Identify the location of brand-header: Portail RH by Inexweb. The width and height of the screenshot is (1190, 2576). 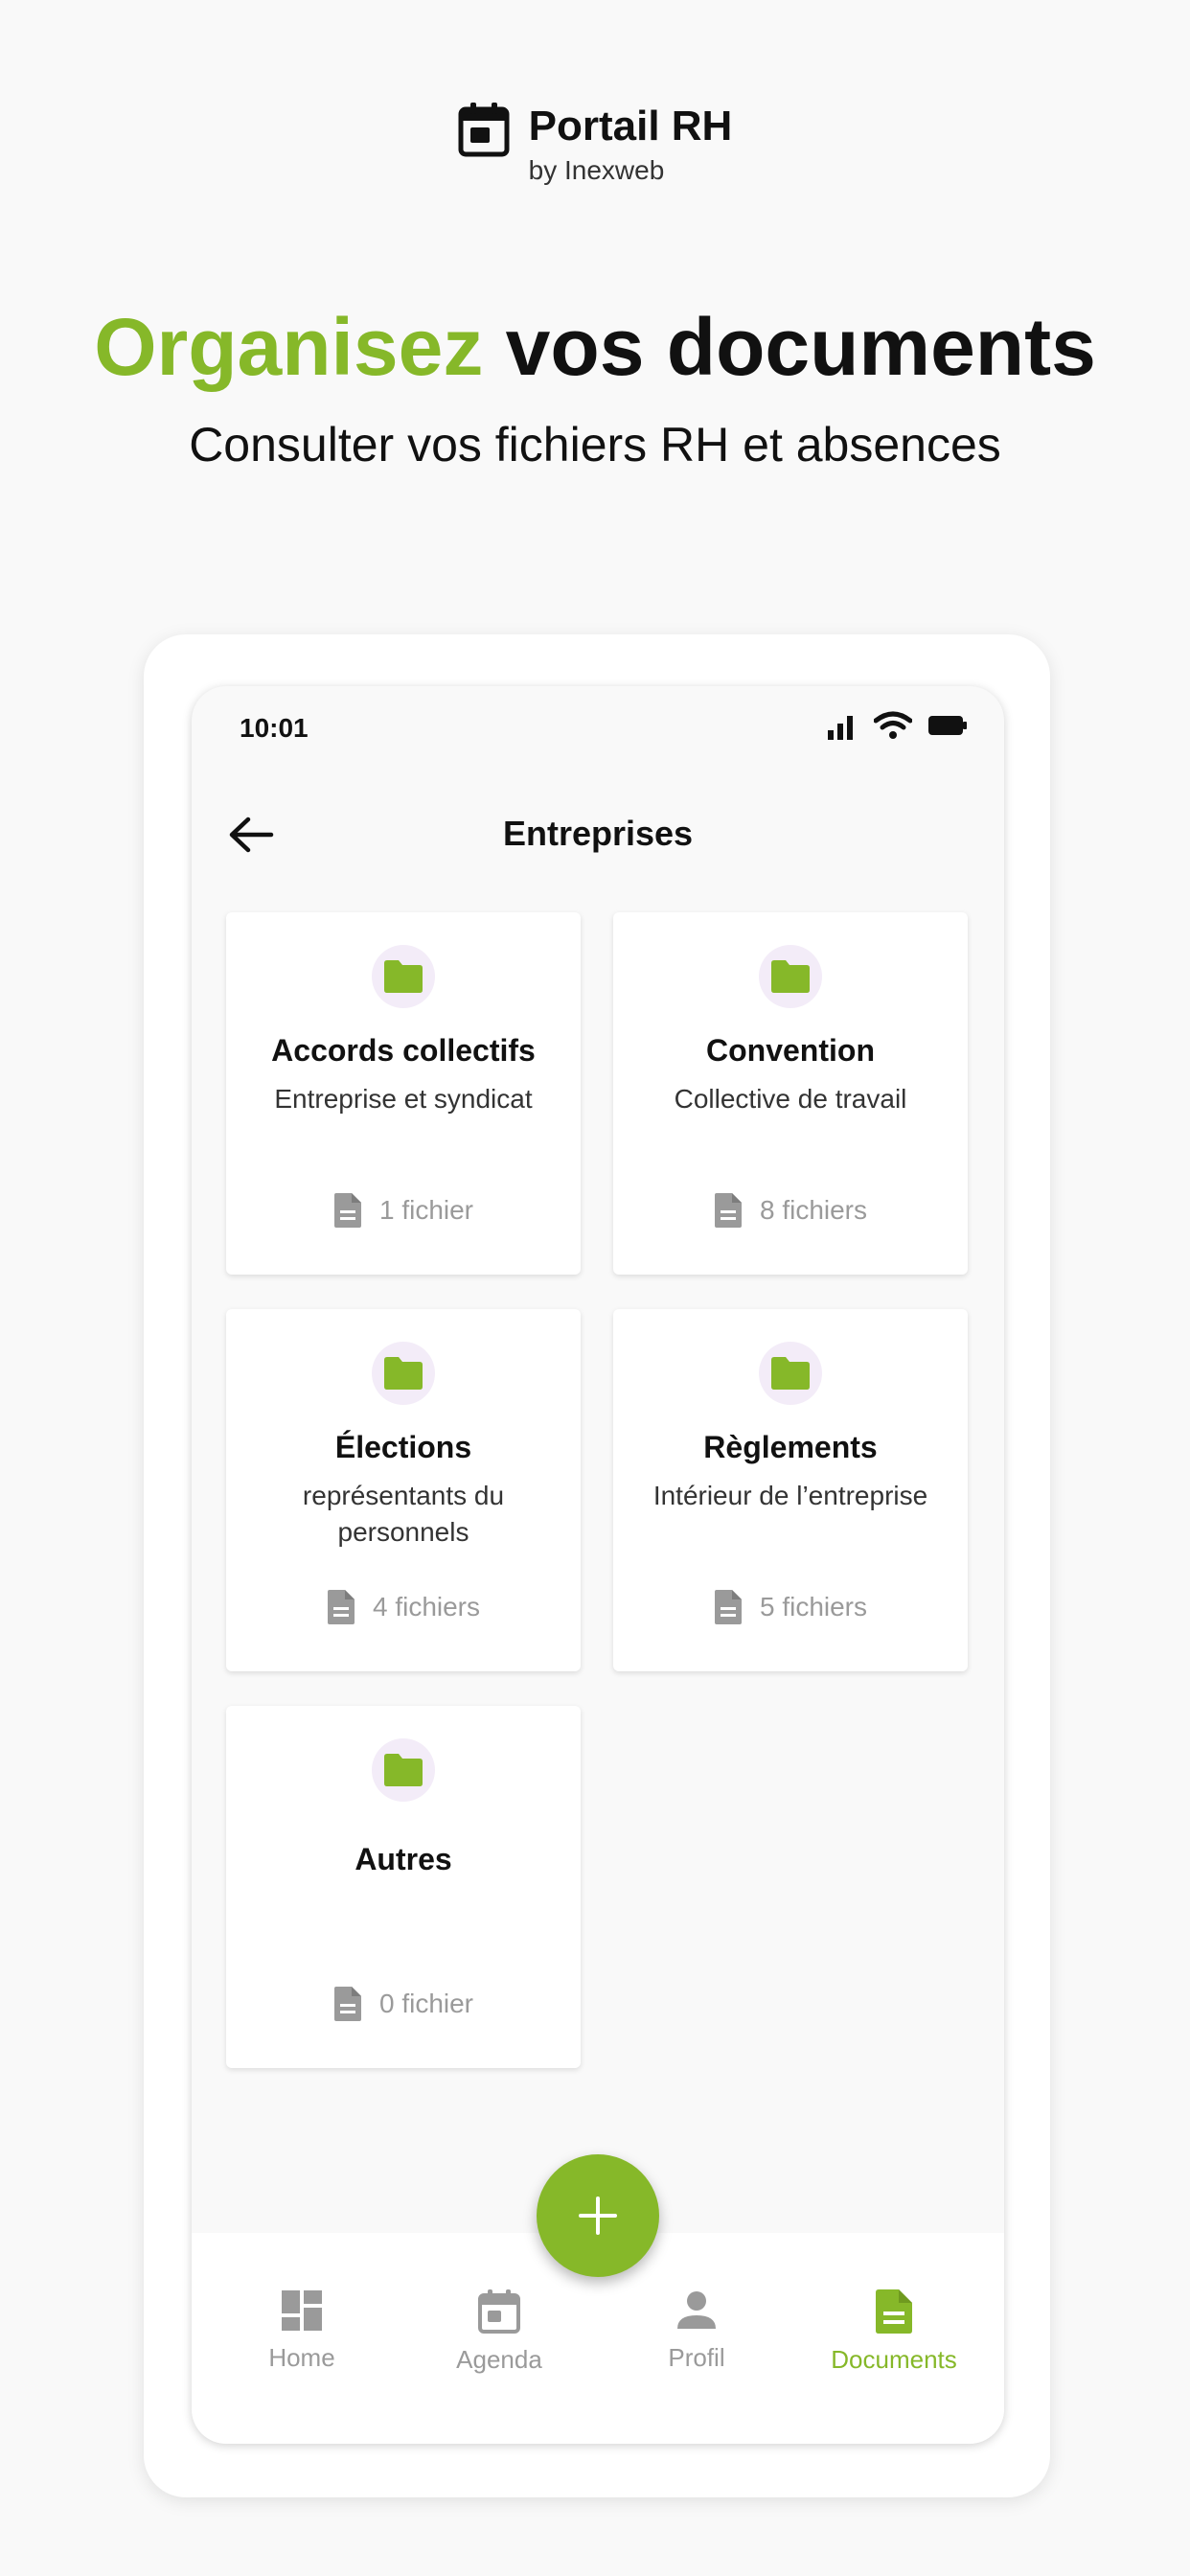
(595, 144).